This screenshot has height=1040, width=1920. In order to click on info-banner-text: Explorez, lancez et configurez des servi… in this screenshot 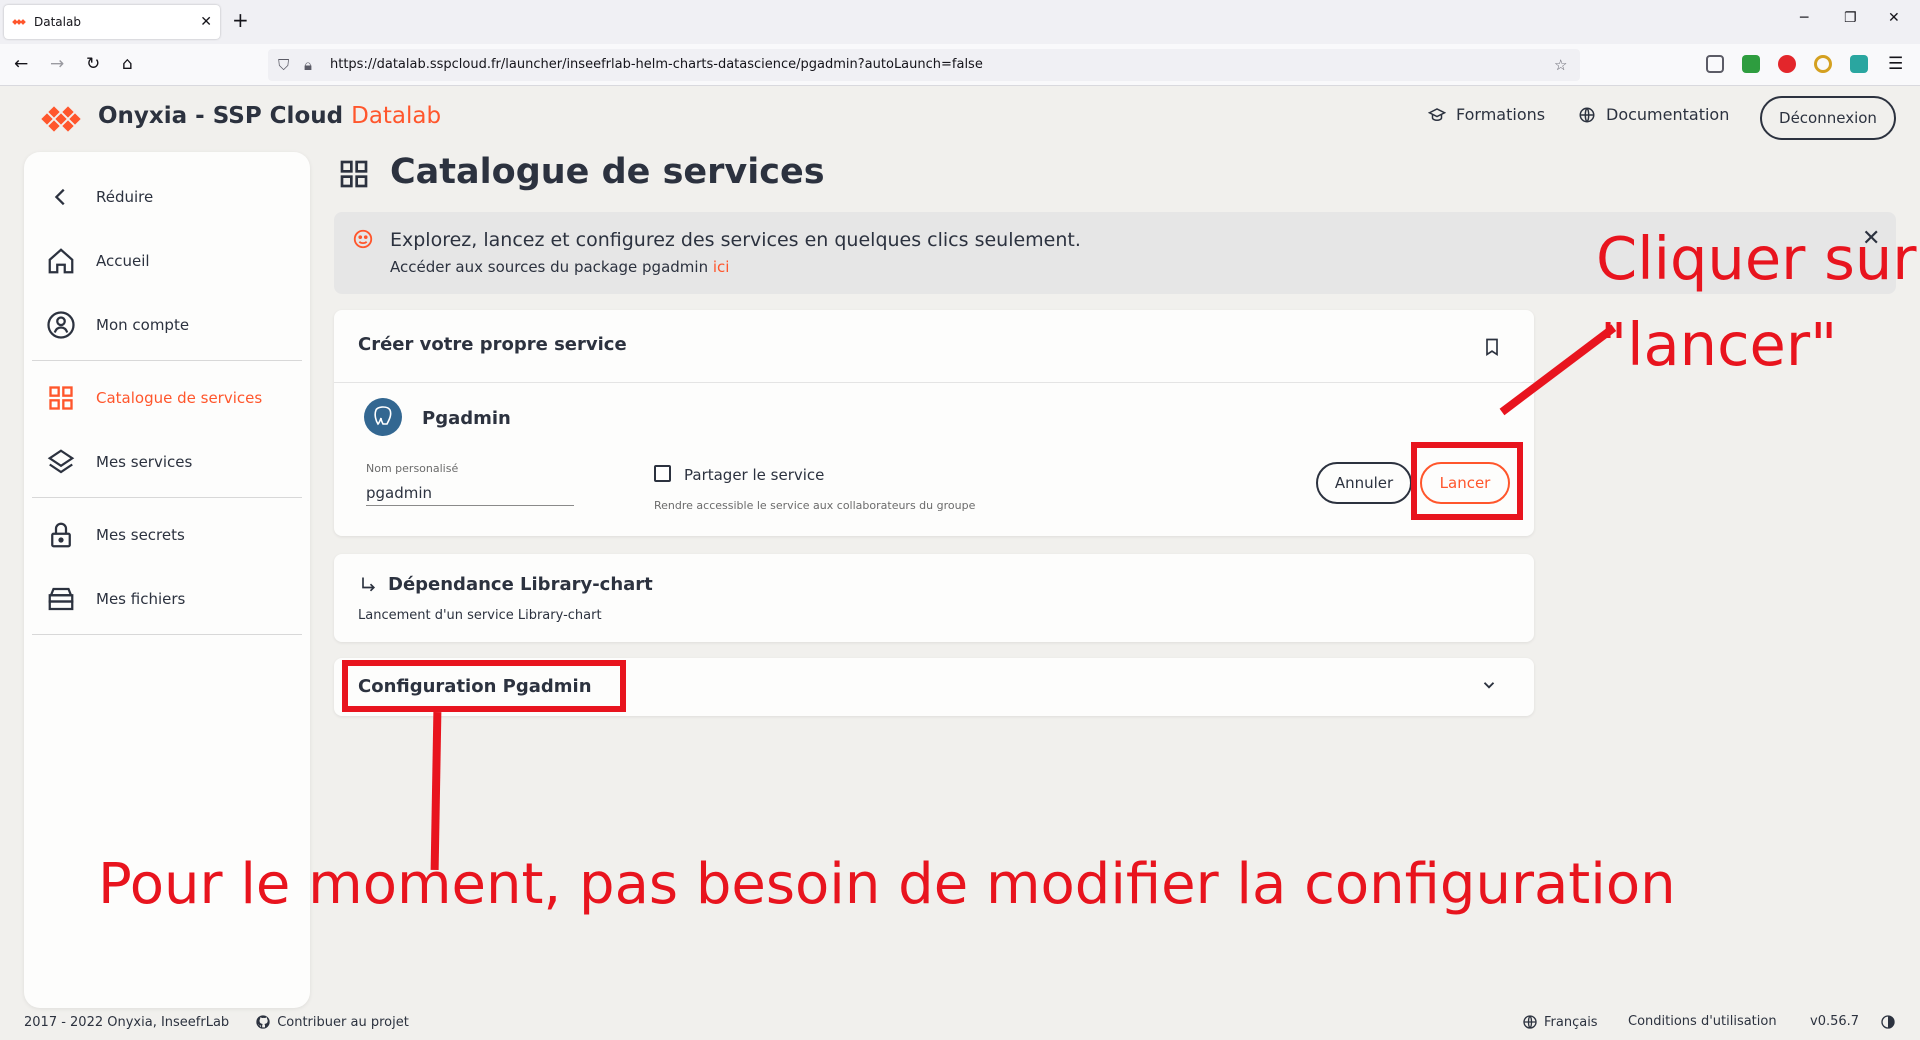, I will do `click(735, 240)`.